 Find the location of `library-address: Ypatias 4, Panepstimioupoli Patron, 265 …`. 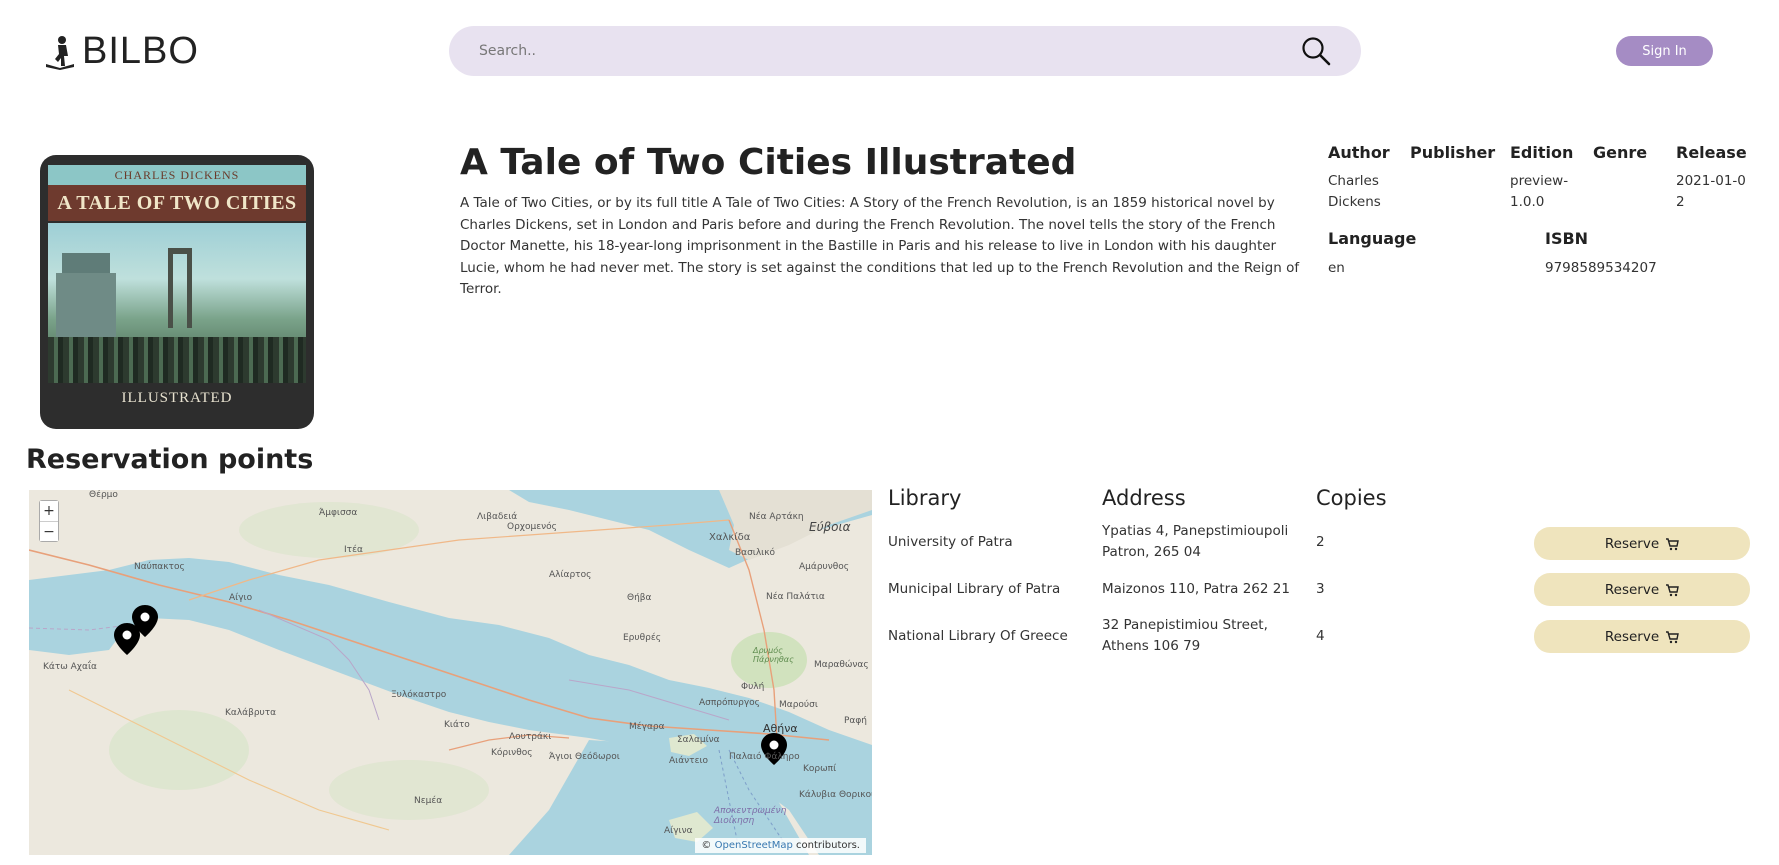

library-address: Ypatias 4, Panepstimioupoli Patron, 265 … is located at coordinates (1195, 541).